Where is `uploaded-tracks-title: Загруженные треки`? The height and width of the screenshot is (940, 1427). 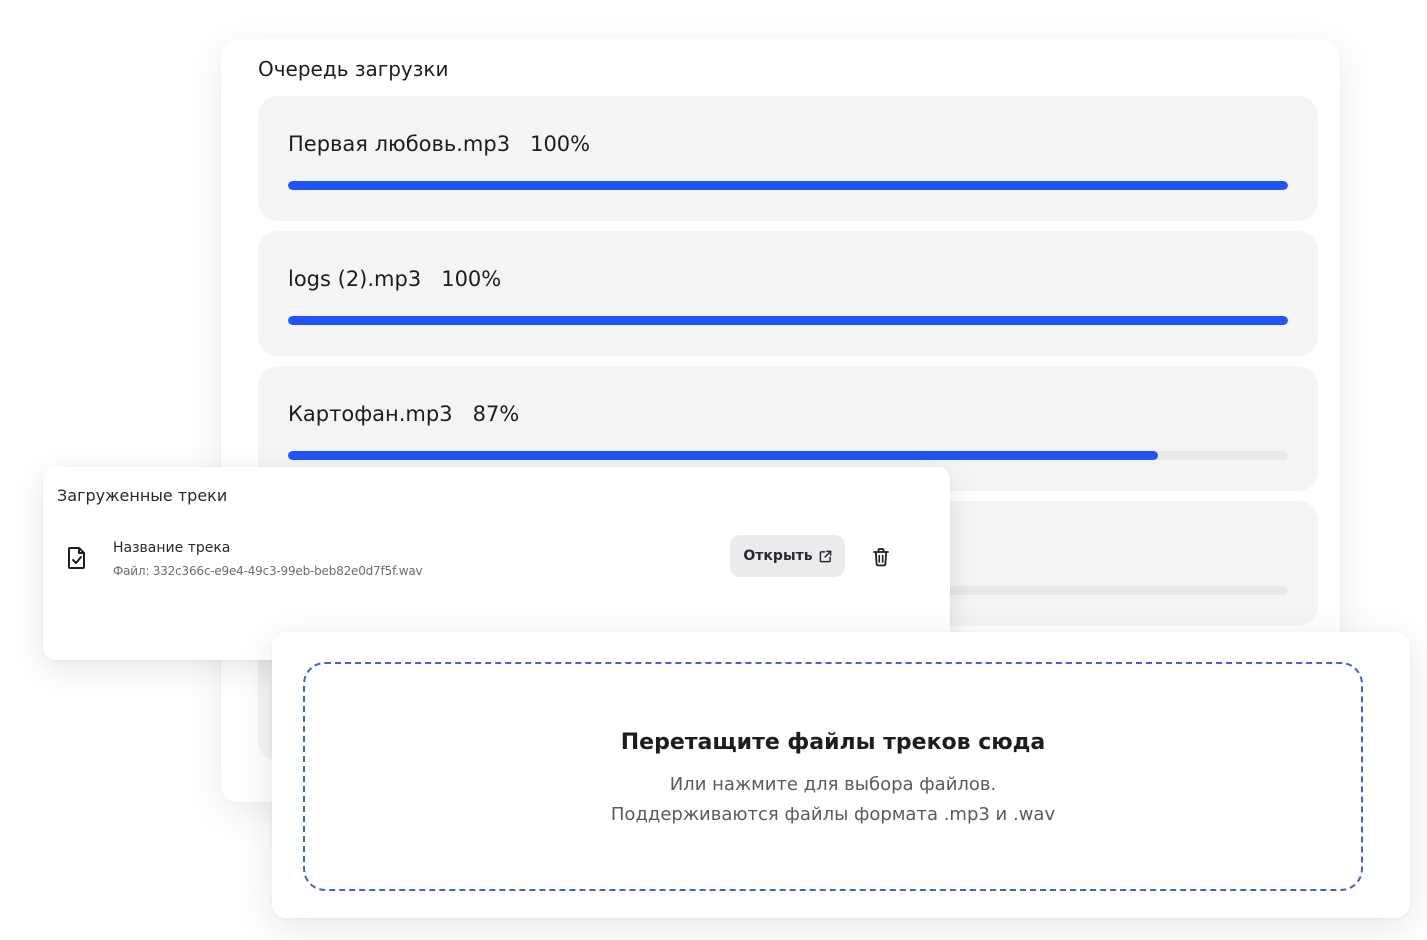
uploaded-tracks-title: Загруженные треки is located at coordinates (142, 495).